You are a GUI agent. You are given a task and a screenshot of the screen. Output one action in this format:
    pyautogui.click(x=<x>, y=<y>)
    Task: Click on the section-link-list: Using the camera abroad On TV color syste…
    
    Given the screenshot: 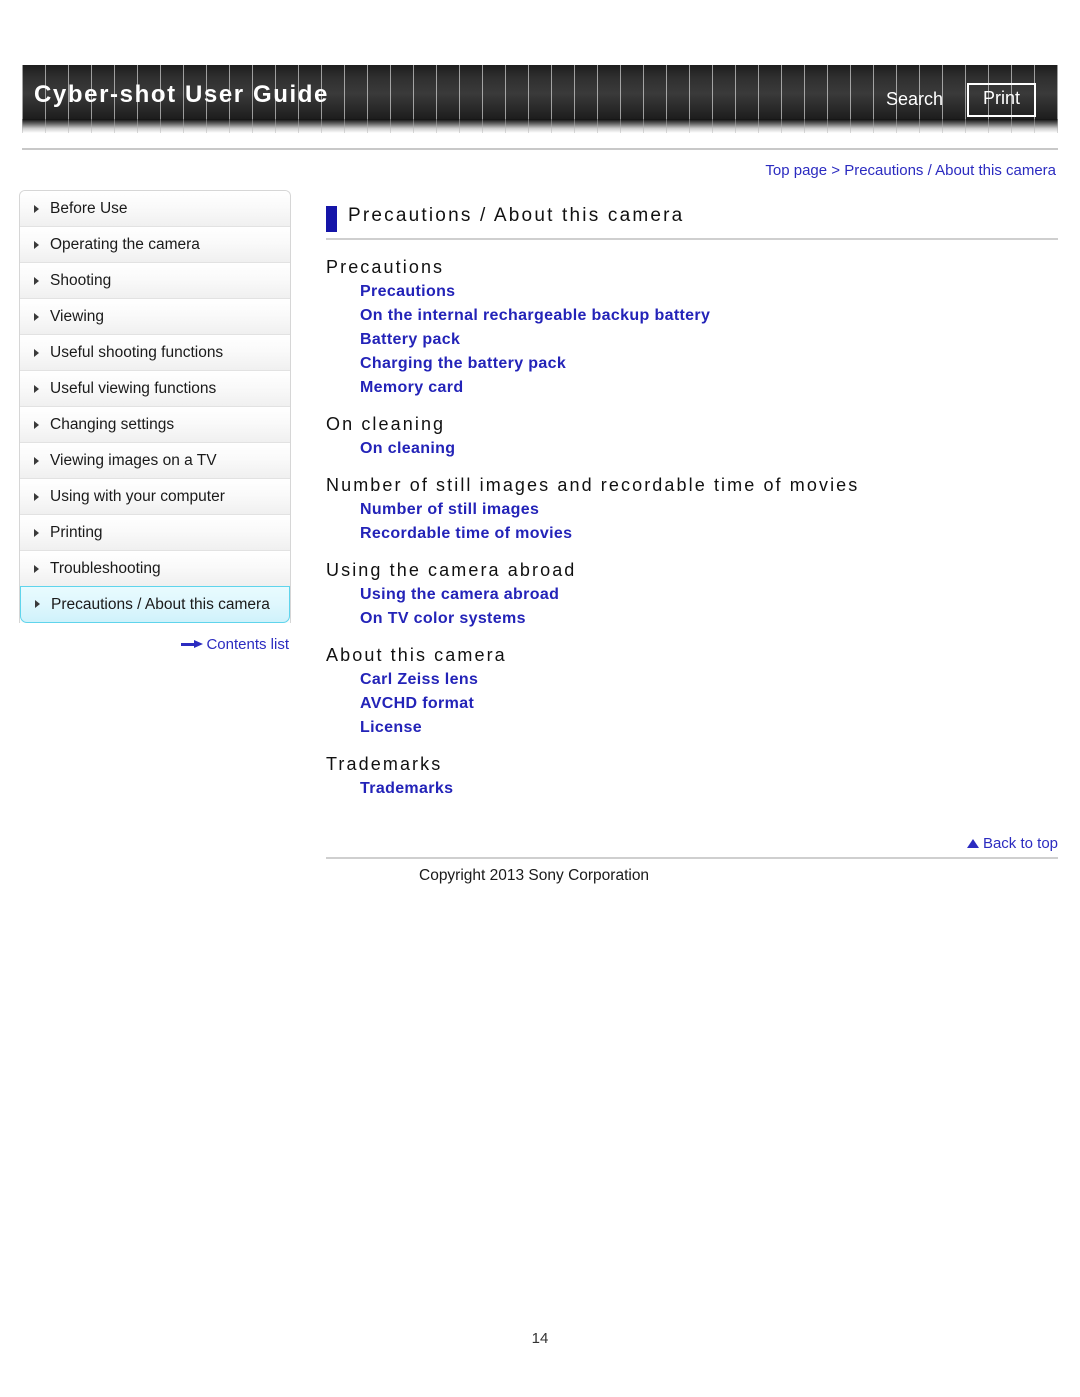 What is the action you would take?
    pyautogui.click(x=692, y=607)
    